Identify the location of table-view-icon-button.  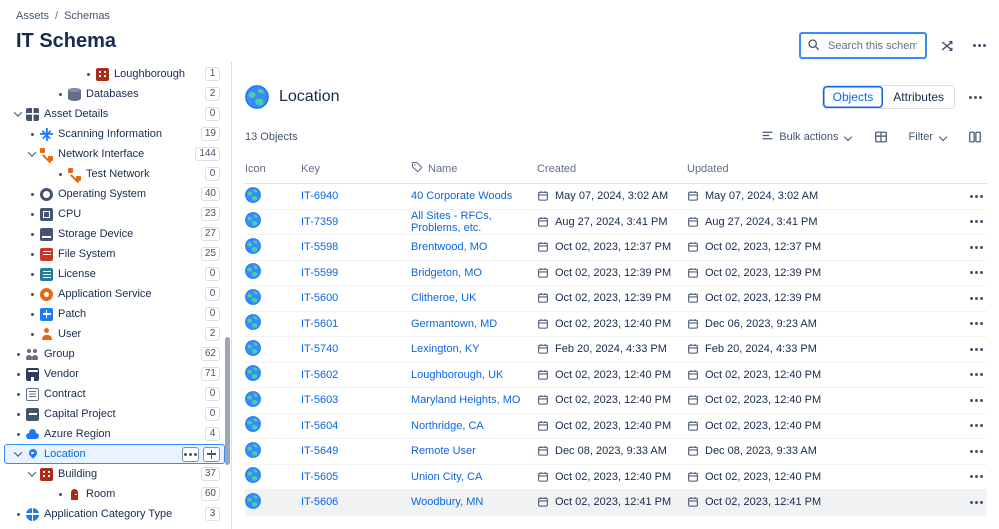
(881, 137).